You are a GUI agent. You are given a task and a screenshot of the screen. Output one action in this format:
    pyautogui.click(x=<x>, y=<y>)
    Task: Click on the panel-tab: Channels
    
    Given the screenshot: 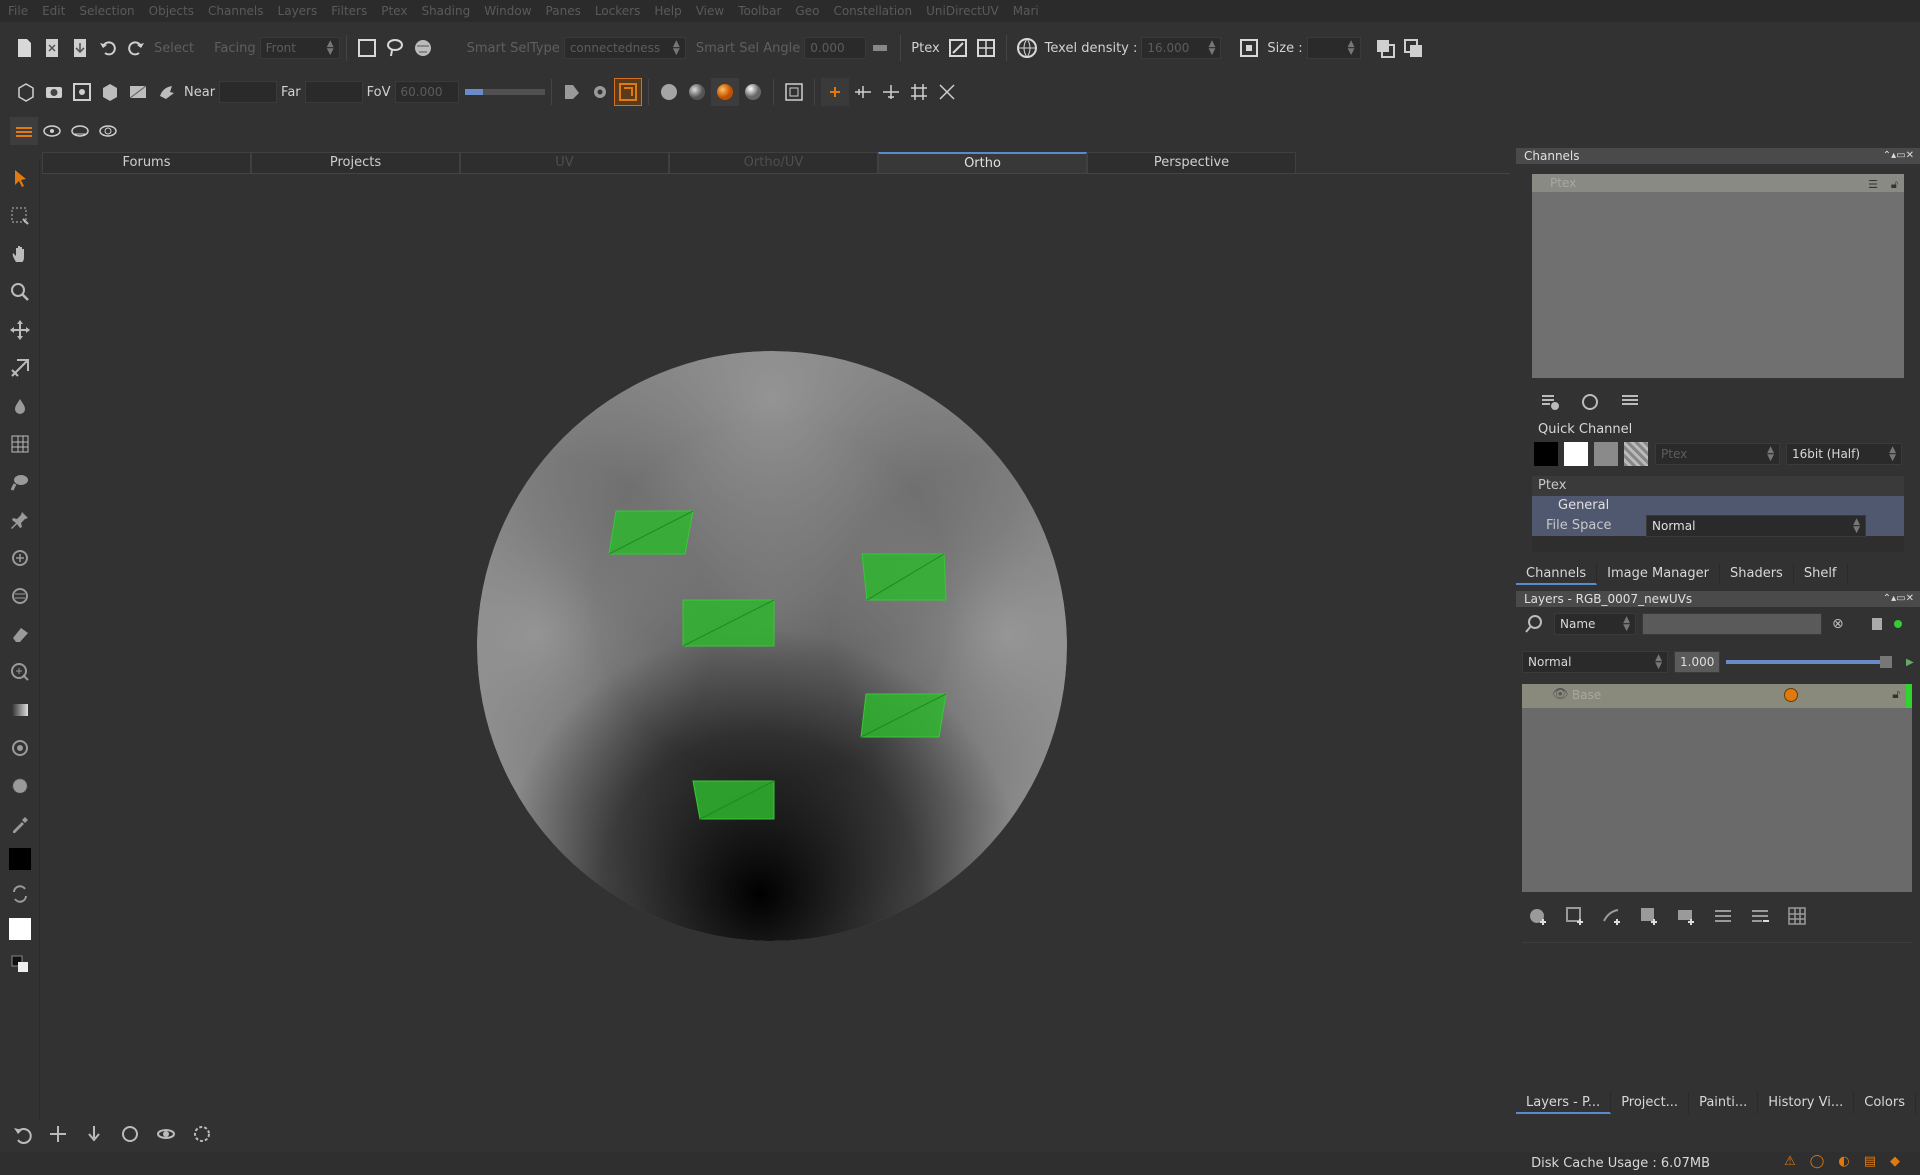 What is the action you would take?
    pyautogui.click(x=1557, y=574)
    